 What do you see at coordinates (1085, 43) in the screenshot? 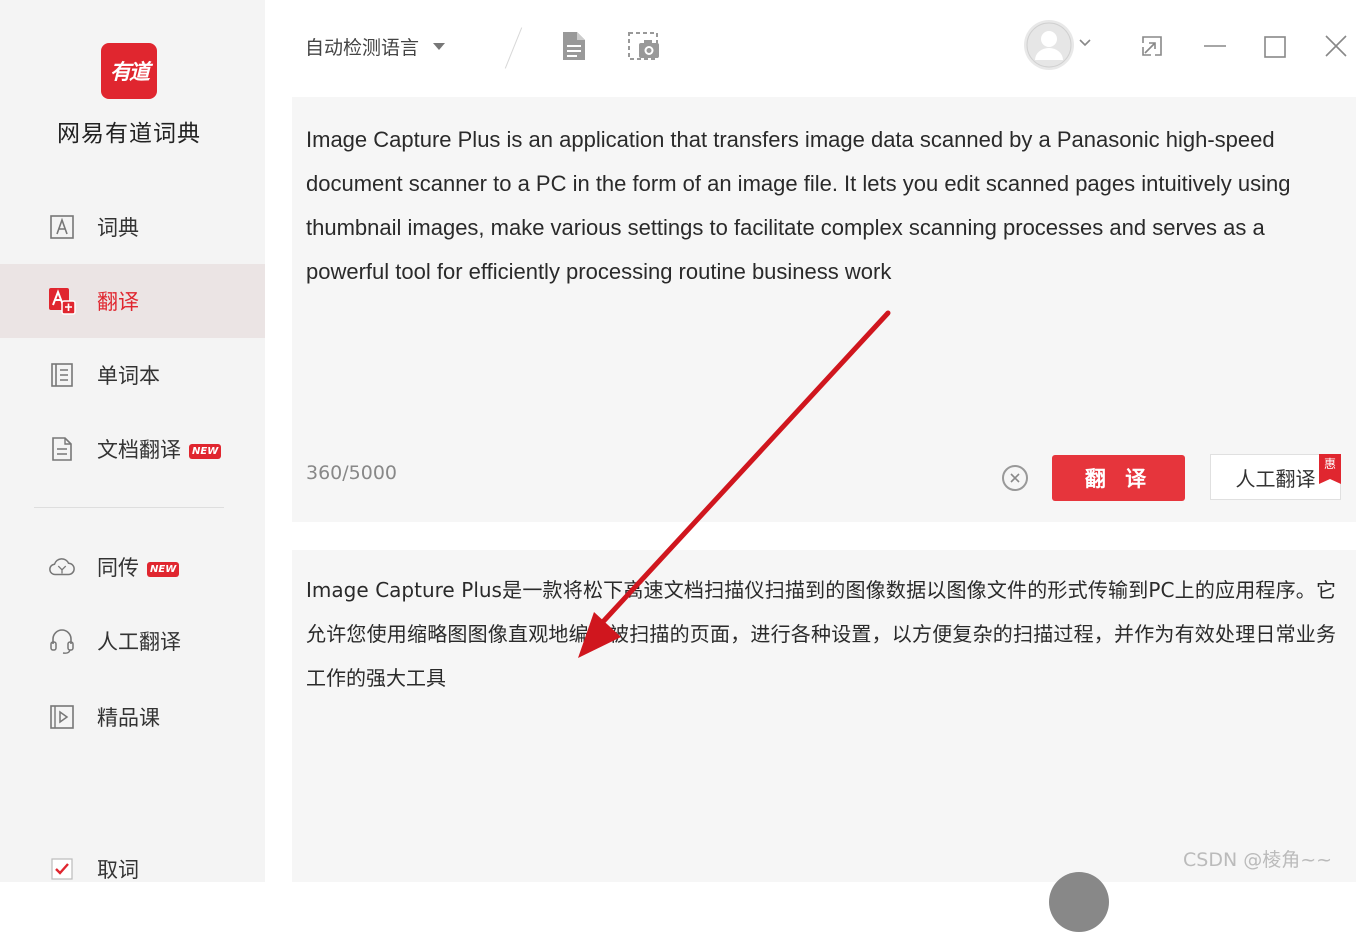
I see `chevron-down-icon` at bounding box center [1085, 43].